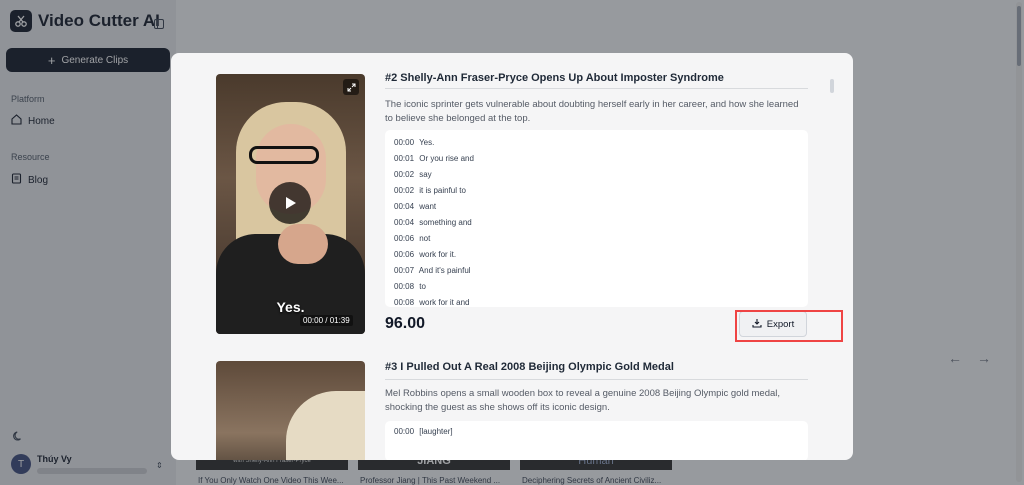 This screenshot has height=485, width=1024. I want to click on transcript-line: 00:06 work for it., so click(425, 254).